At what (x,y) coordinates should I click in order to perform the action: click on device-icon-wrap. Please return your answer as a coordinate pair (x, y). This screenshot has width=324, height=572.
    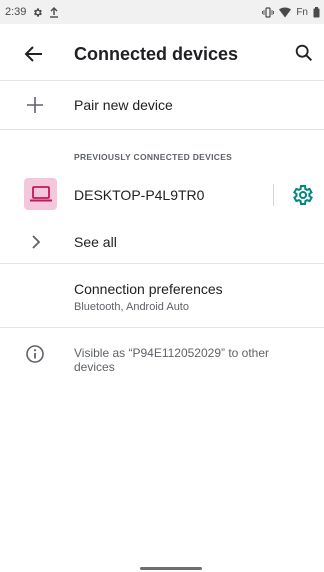
    Looking at the image, I should click on (40, 194).